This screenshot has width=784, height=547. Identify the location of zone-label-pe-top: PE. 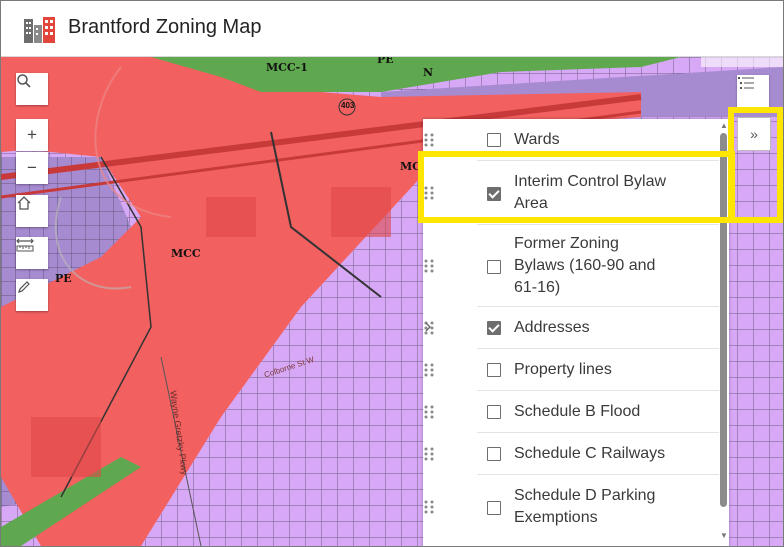
(385, 61).